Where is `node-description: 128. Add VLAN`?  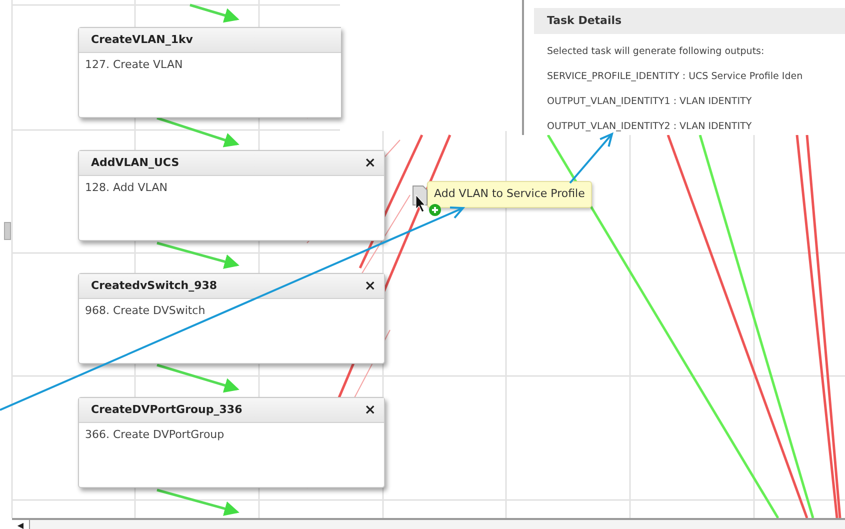
node-description: 128. Add VLAN is located at coordinates (126, 188).